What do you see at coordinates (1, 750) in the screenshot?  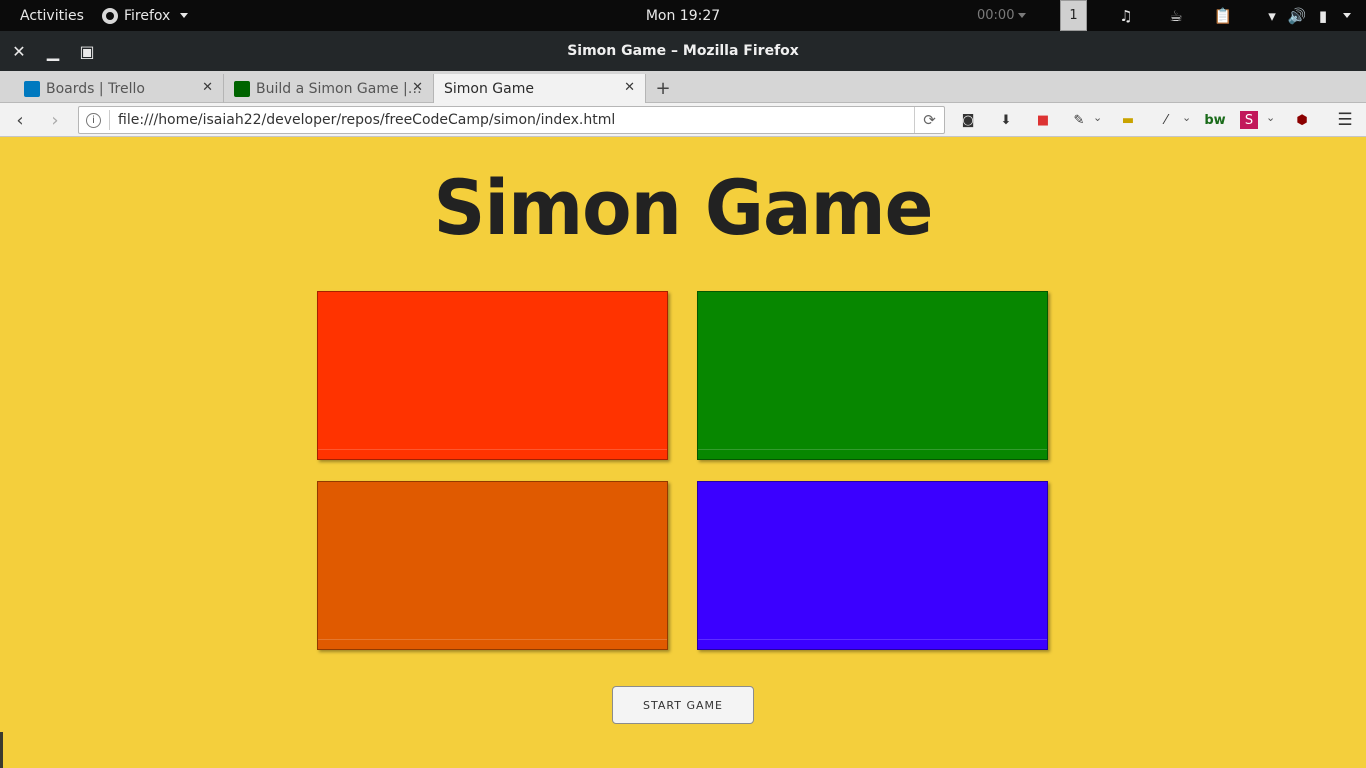 I see `window-edge` at bounding box center [1, 750].